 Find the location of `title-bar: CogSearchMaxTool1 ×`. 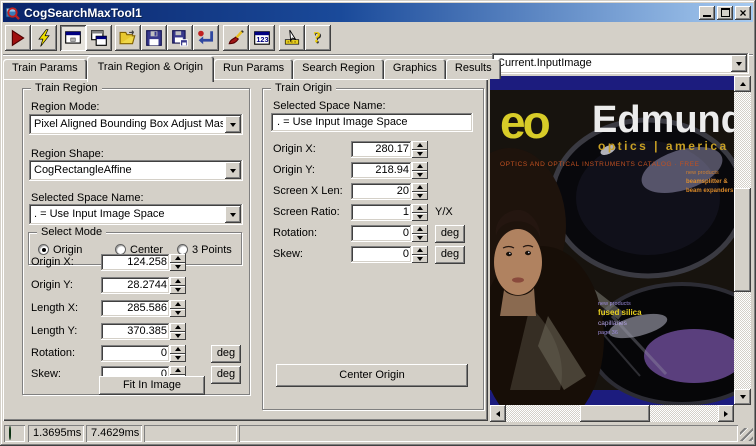

title-bar: CogSearchMaxTool1 × is located at coordinates (378, 12).